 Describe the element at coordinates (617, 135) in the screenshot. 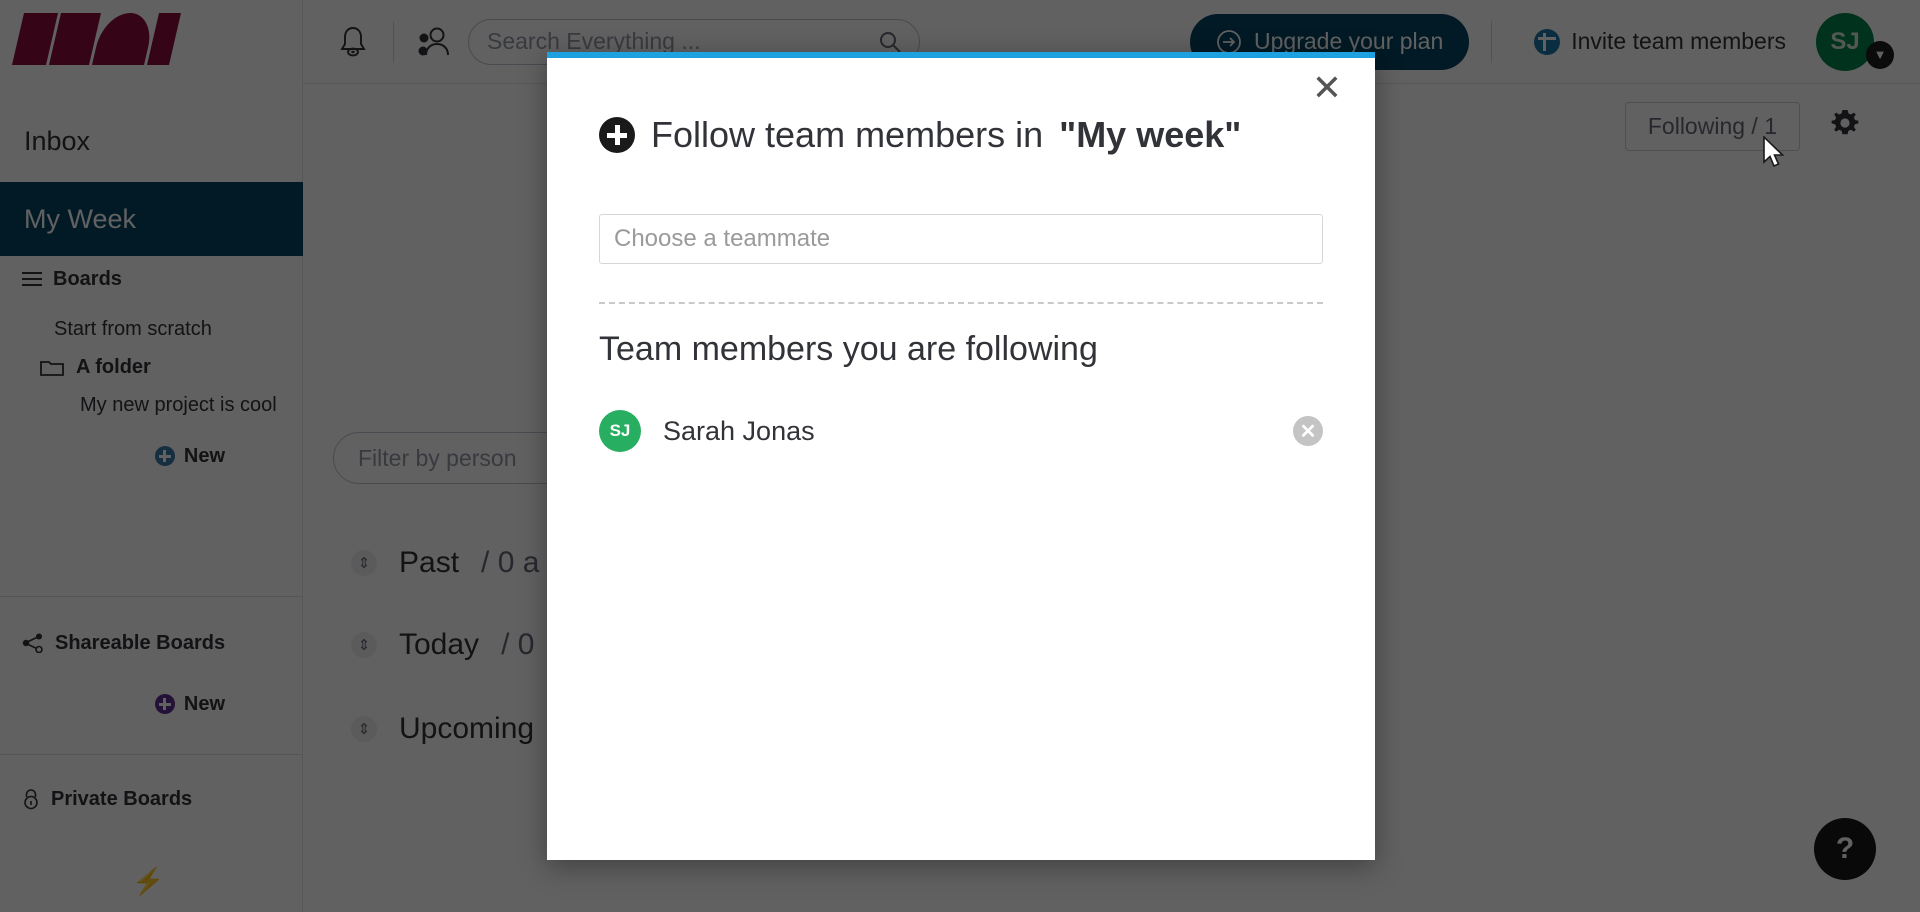

I see `plus-circle-icon` at that location.